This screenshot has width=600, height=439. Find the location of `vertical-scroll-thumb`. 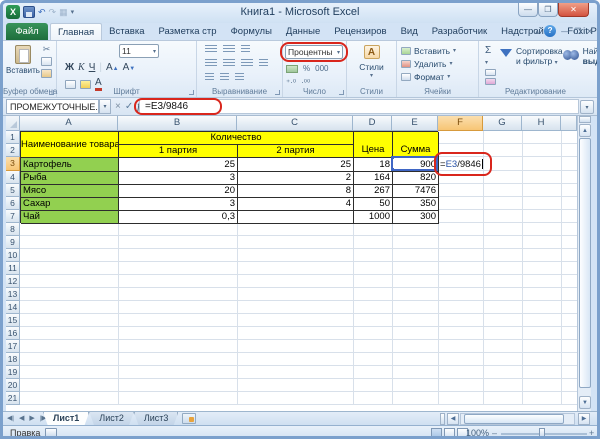

vertical-scroll-thumb is located at coordinates (585, 263).